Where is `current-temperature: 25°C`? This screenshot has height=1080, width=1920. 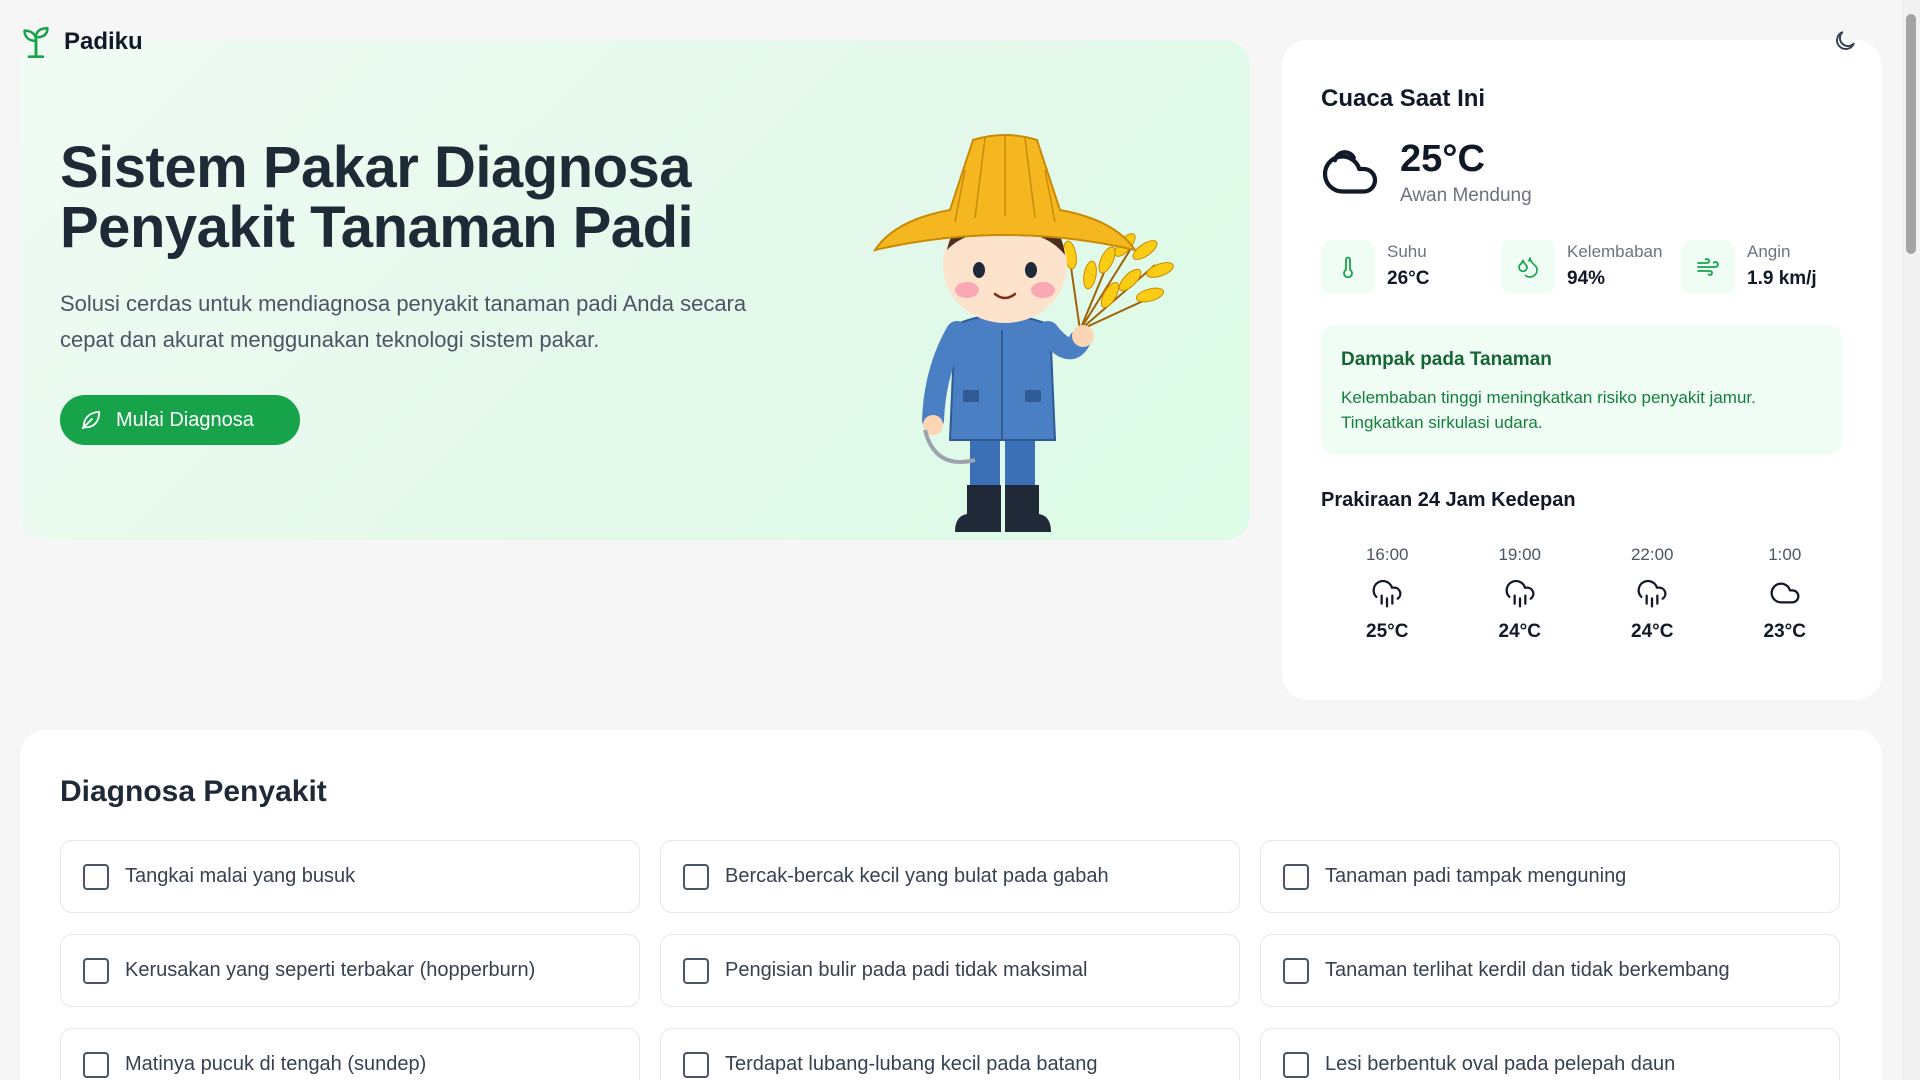
current-temperature: 25°C is located at coordinates (1442, 159).